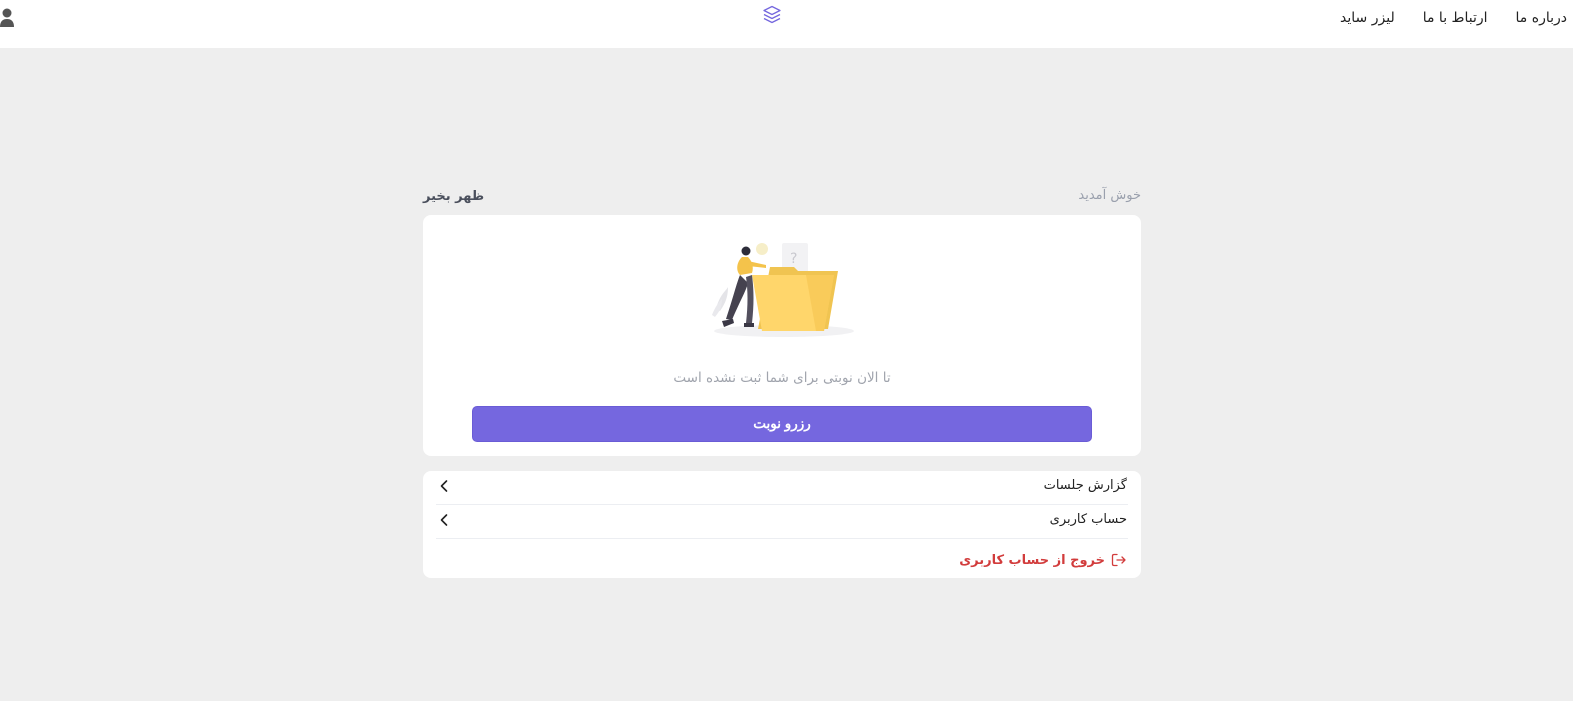 This screenshot has width=1573, height=701. I want to click on top-navbar: لیزر ساید ارتباط با ما درباره ما, so click(786, 24).